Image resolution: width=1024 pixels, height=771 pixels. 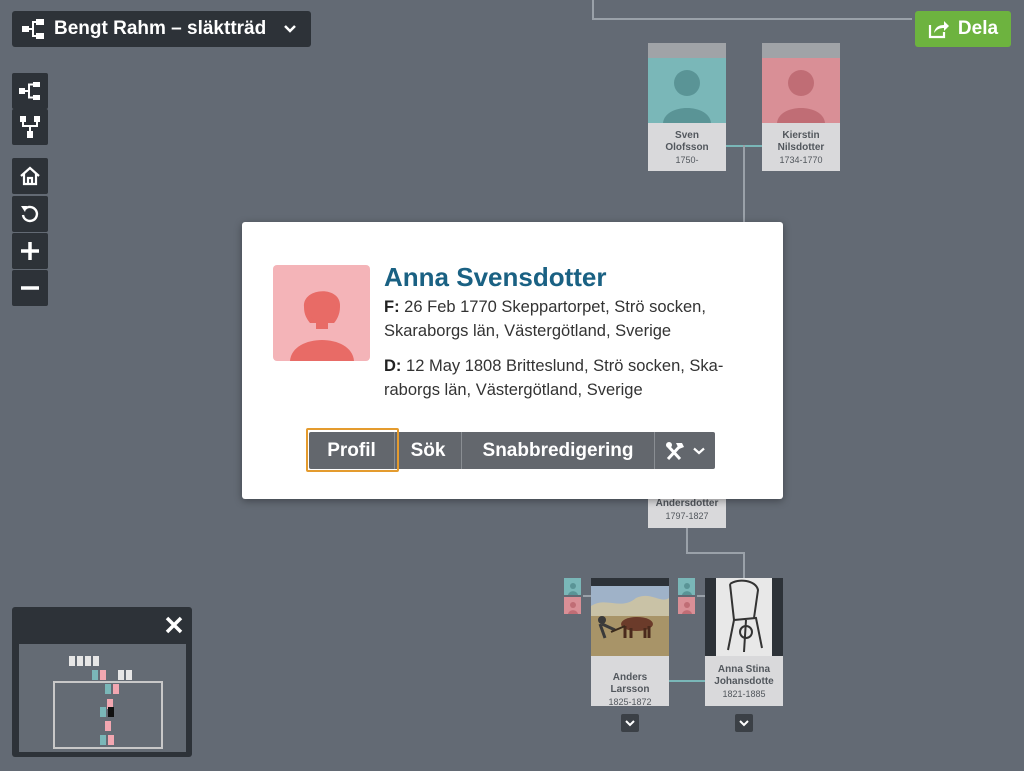 What do you see at coordinates (744, 694) in the screenshot?
I see `card-dates: 1821-1885` at bounding box center [744, 694].